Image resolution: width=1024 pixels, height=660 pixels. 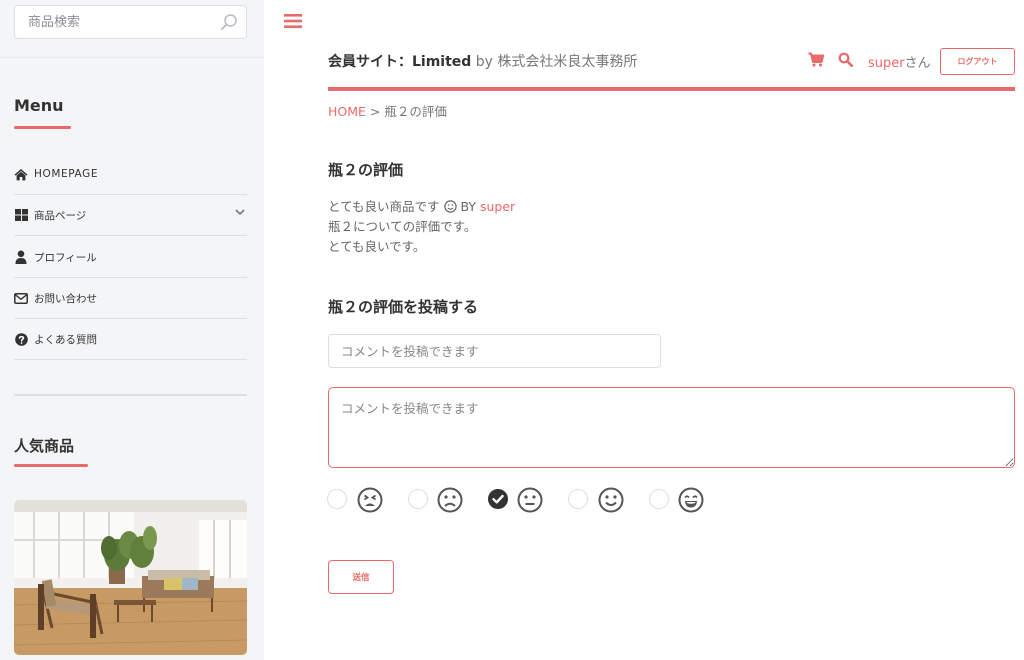 What do you see at coordinates (66, 174) in the screenshot?
I see `sidebar-item-label: HOMEPAGE` at bounding box center [66, 174].